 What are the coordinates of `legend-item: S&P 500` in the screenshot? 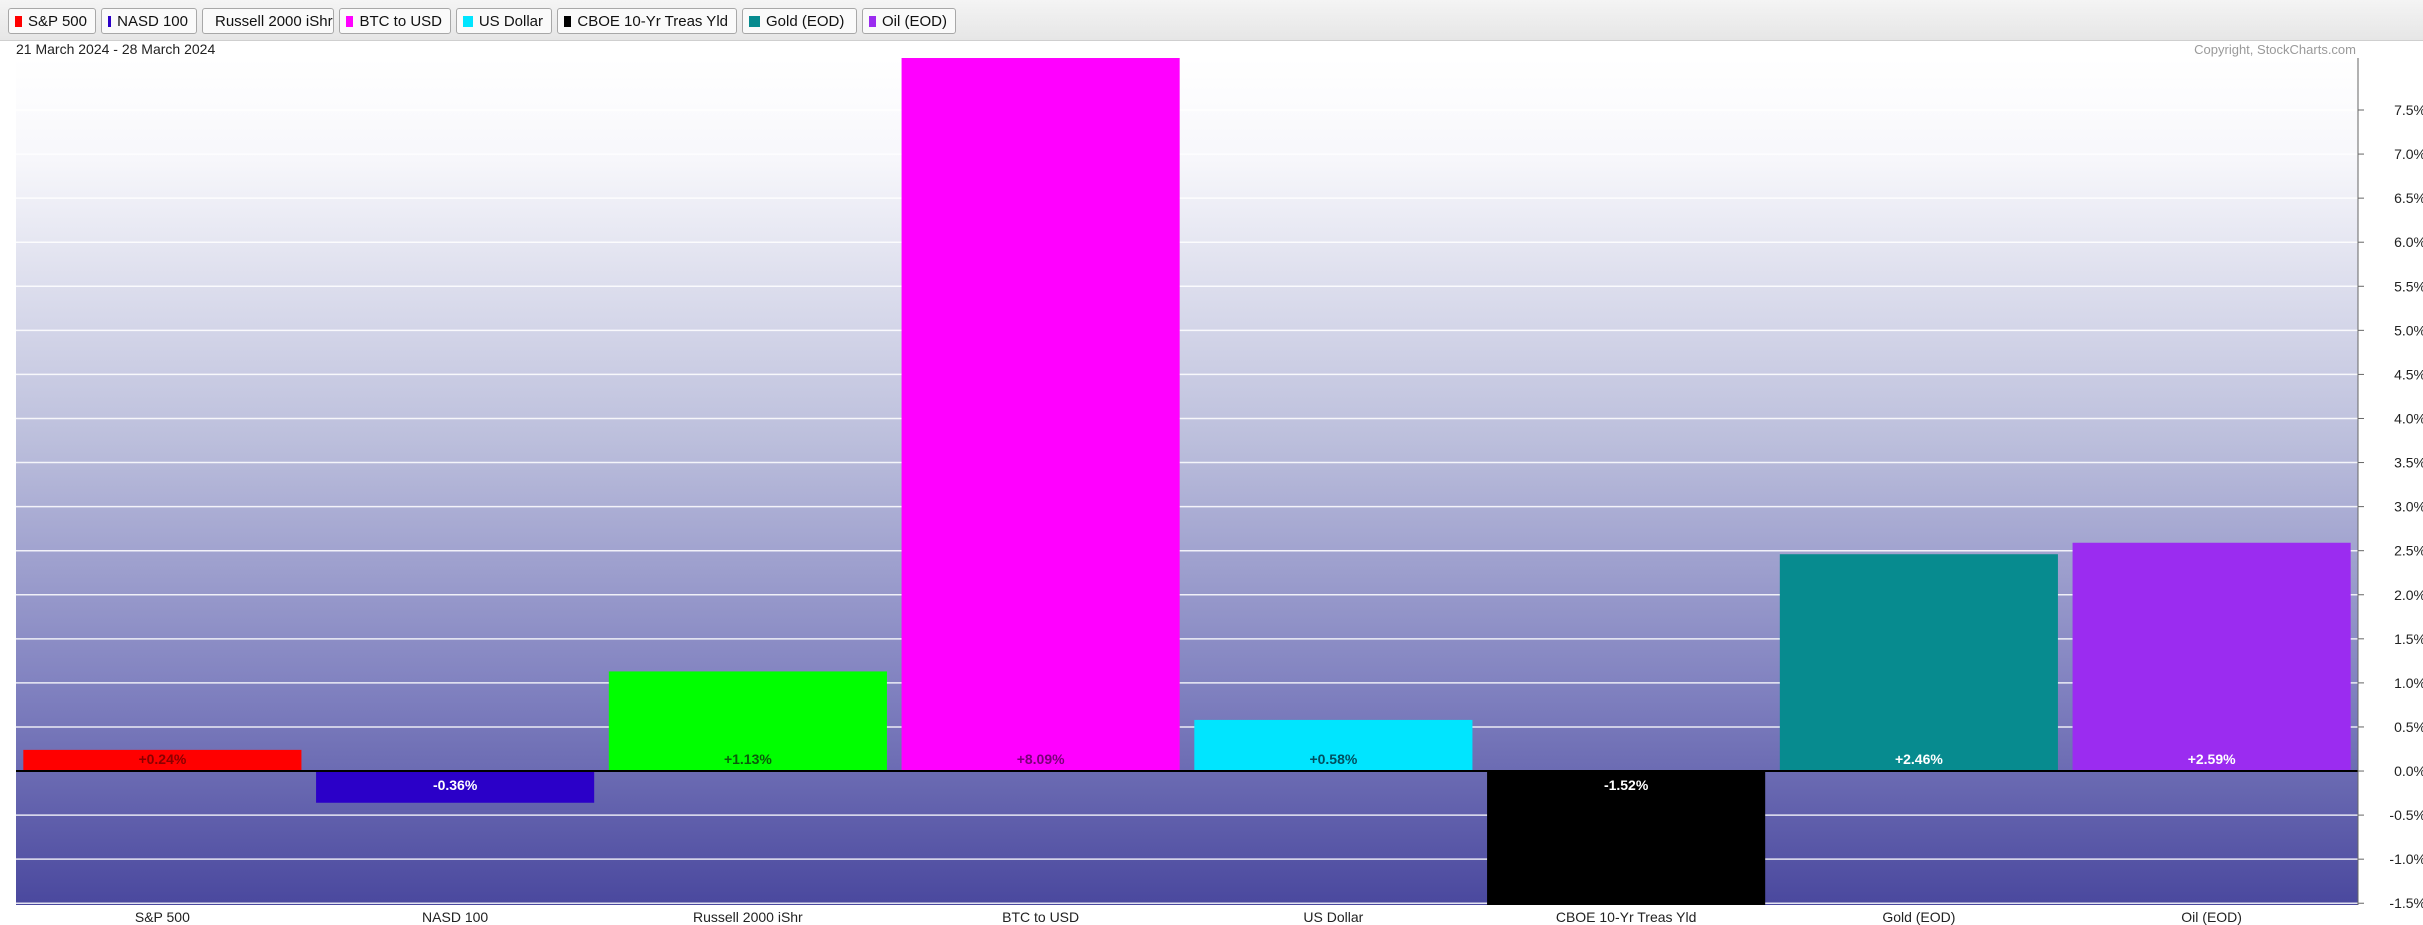 It's located at (52, 21).